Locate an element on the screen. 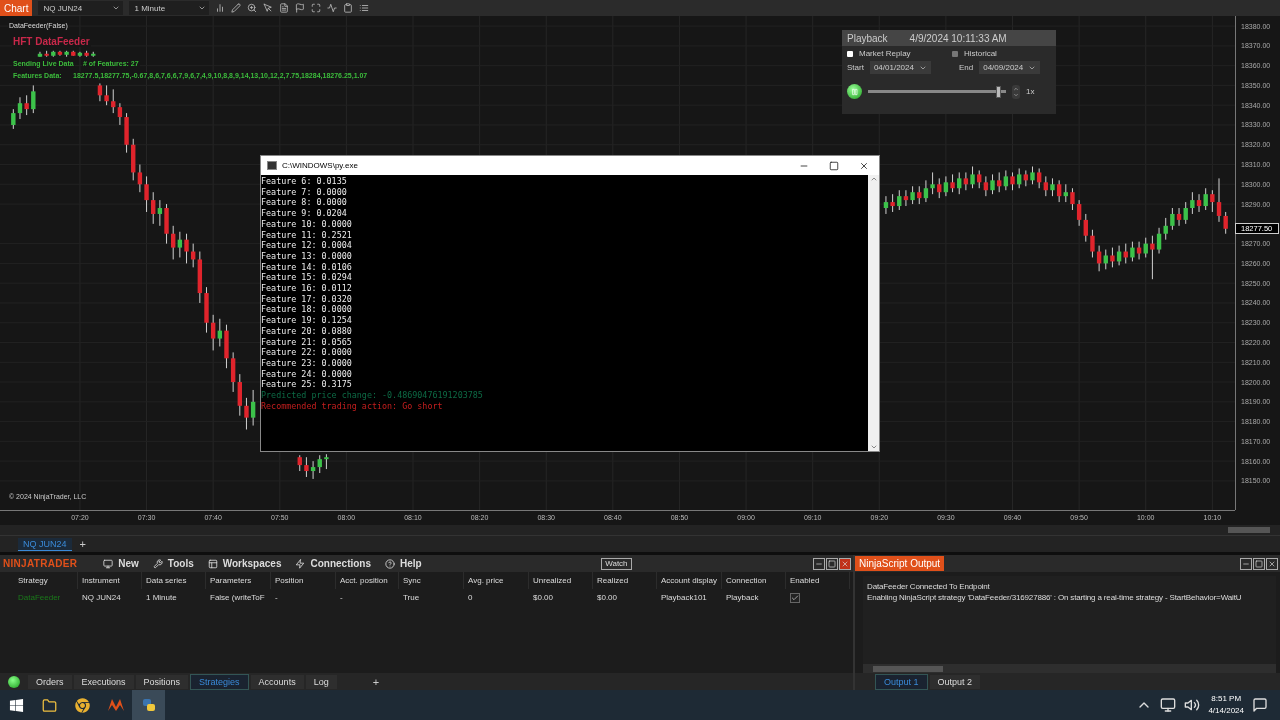 The width and height of the screenshot is (1280, 720). end-label: End is located at coordinates (966, 67).